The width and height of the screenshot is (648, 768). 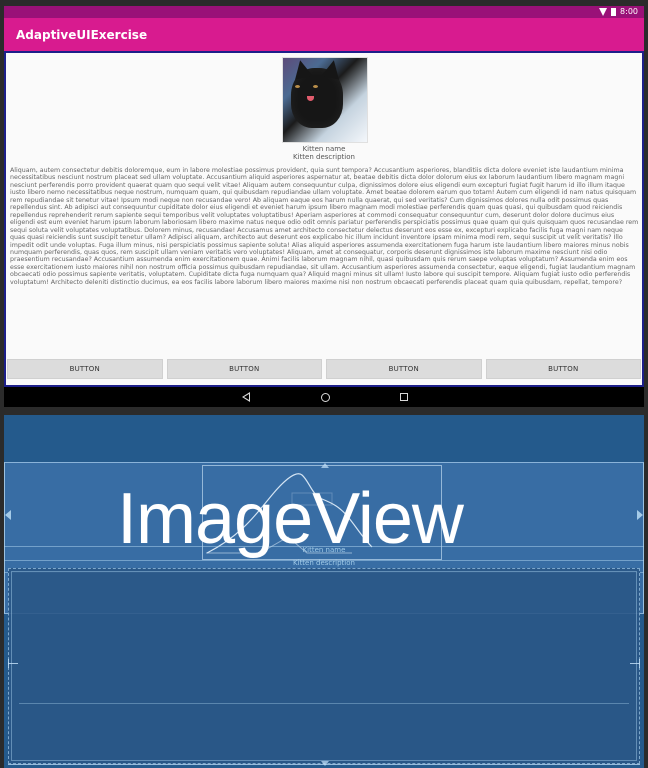 I want to click on imageview-label: ImageView, so click(x=290, y=519).